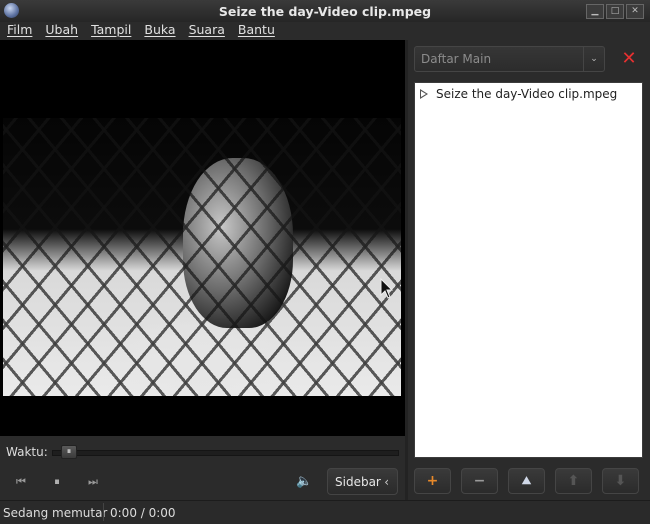 The height and width of the screenshot is (524, 650). I want to click on plus-icon: +, so click(432, 481).